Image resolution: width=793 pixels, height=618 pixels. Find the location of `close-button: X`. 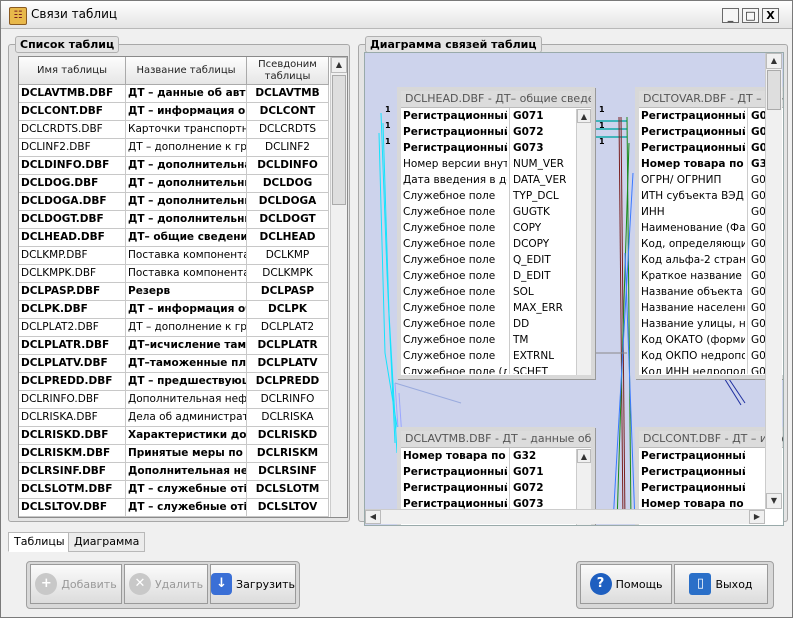

close-button: X is located at coordinates (770, 15).